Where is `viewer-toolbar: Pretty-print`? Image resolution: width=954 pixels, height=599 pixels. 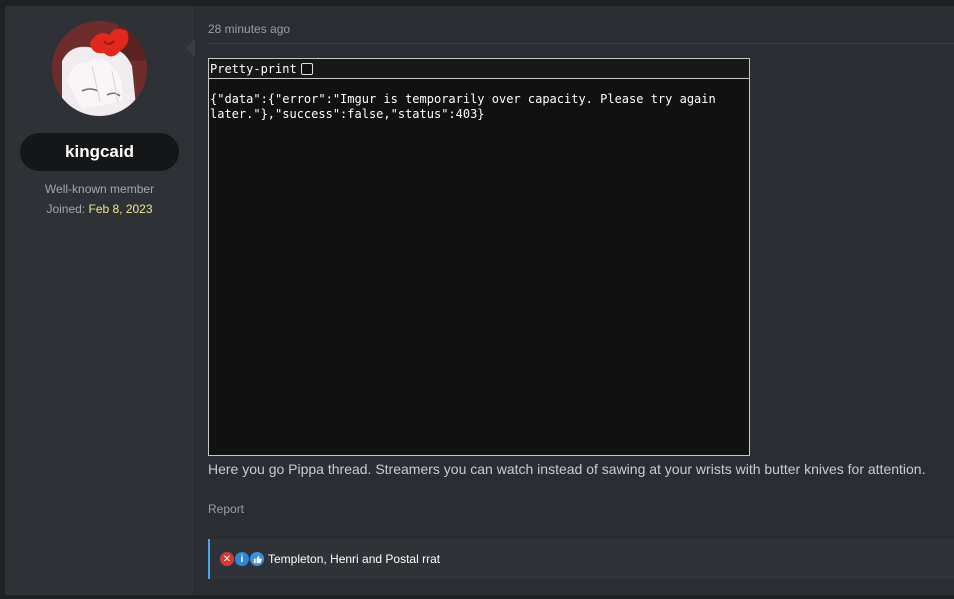 viewer-toolbar: Pretty-print is located at coordinates (479, 69).